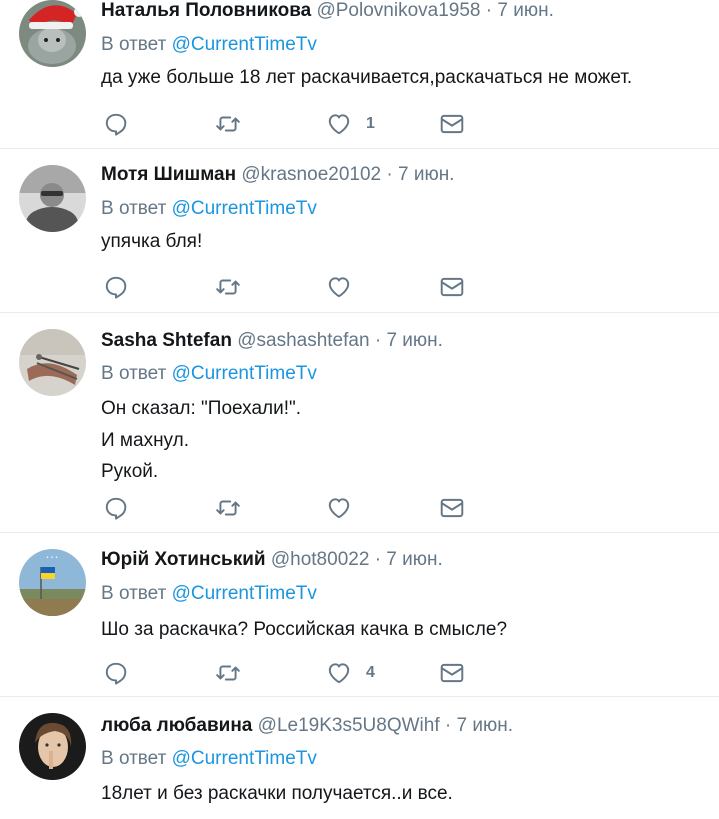  I want to click on tweet-text: 18лет и без раскачки получается..и все., so click(277, 794).